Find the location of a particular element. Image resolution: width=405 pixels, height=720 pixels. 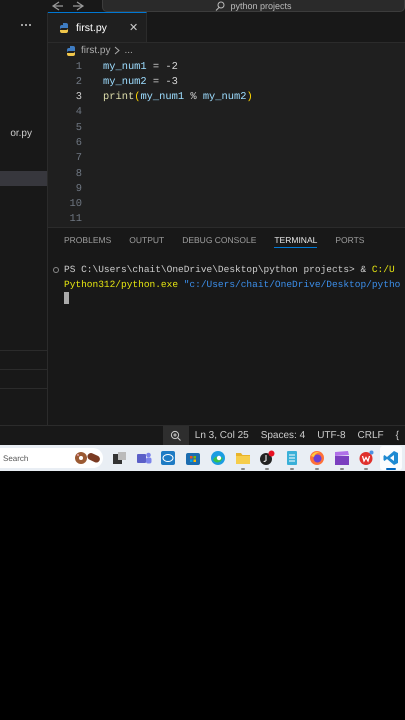

zoom-button is located at coordinates (175, 435).